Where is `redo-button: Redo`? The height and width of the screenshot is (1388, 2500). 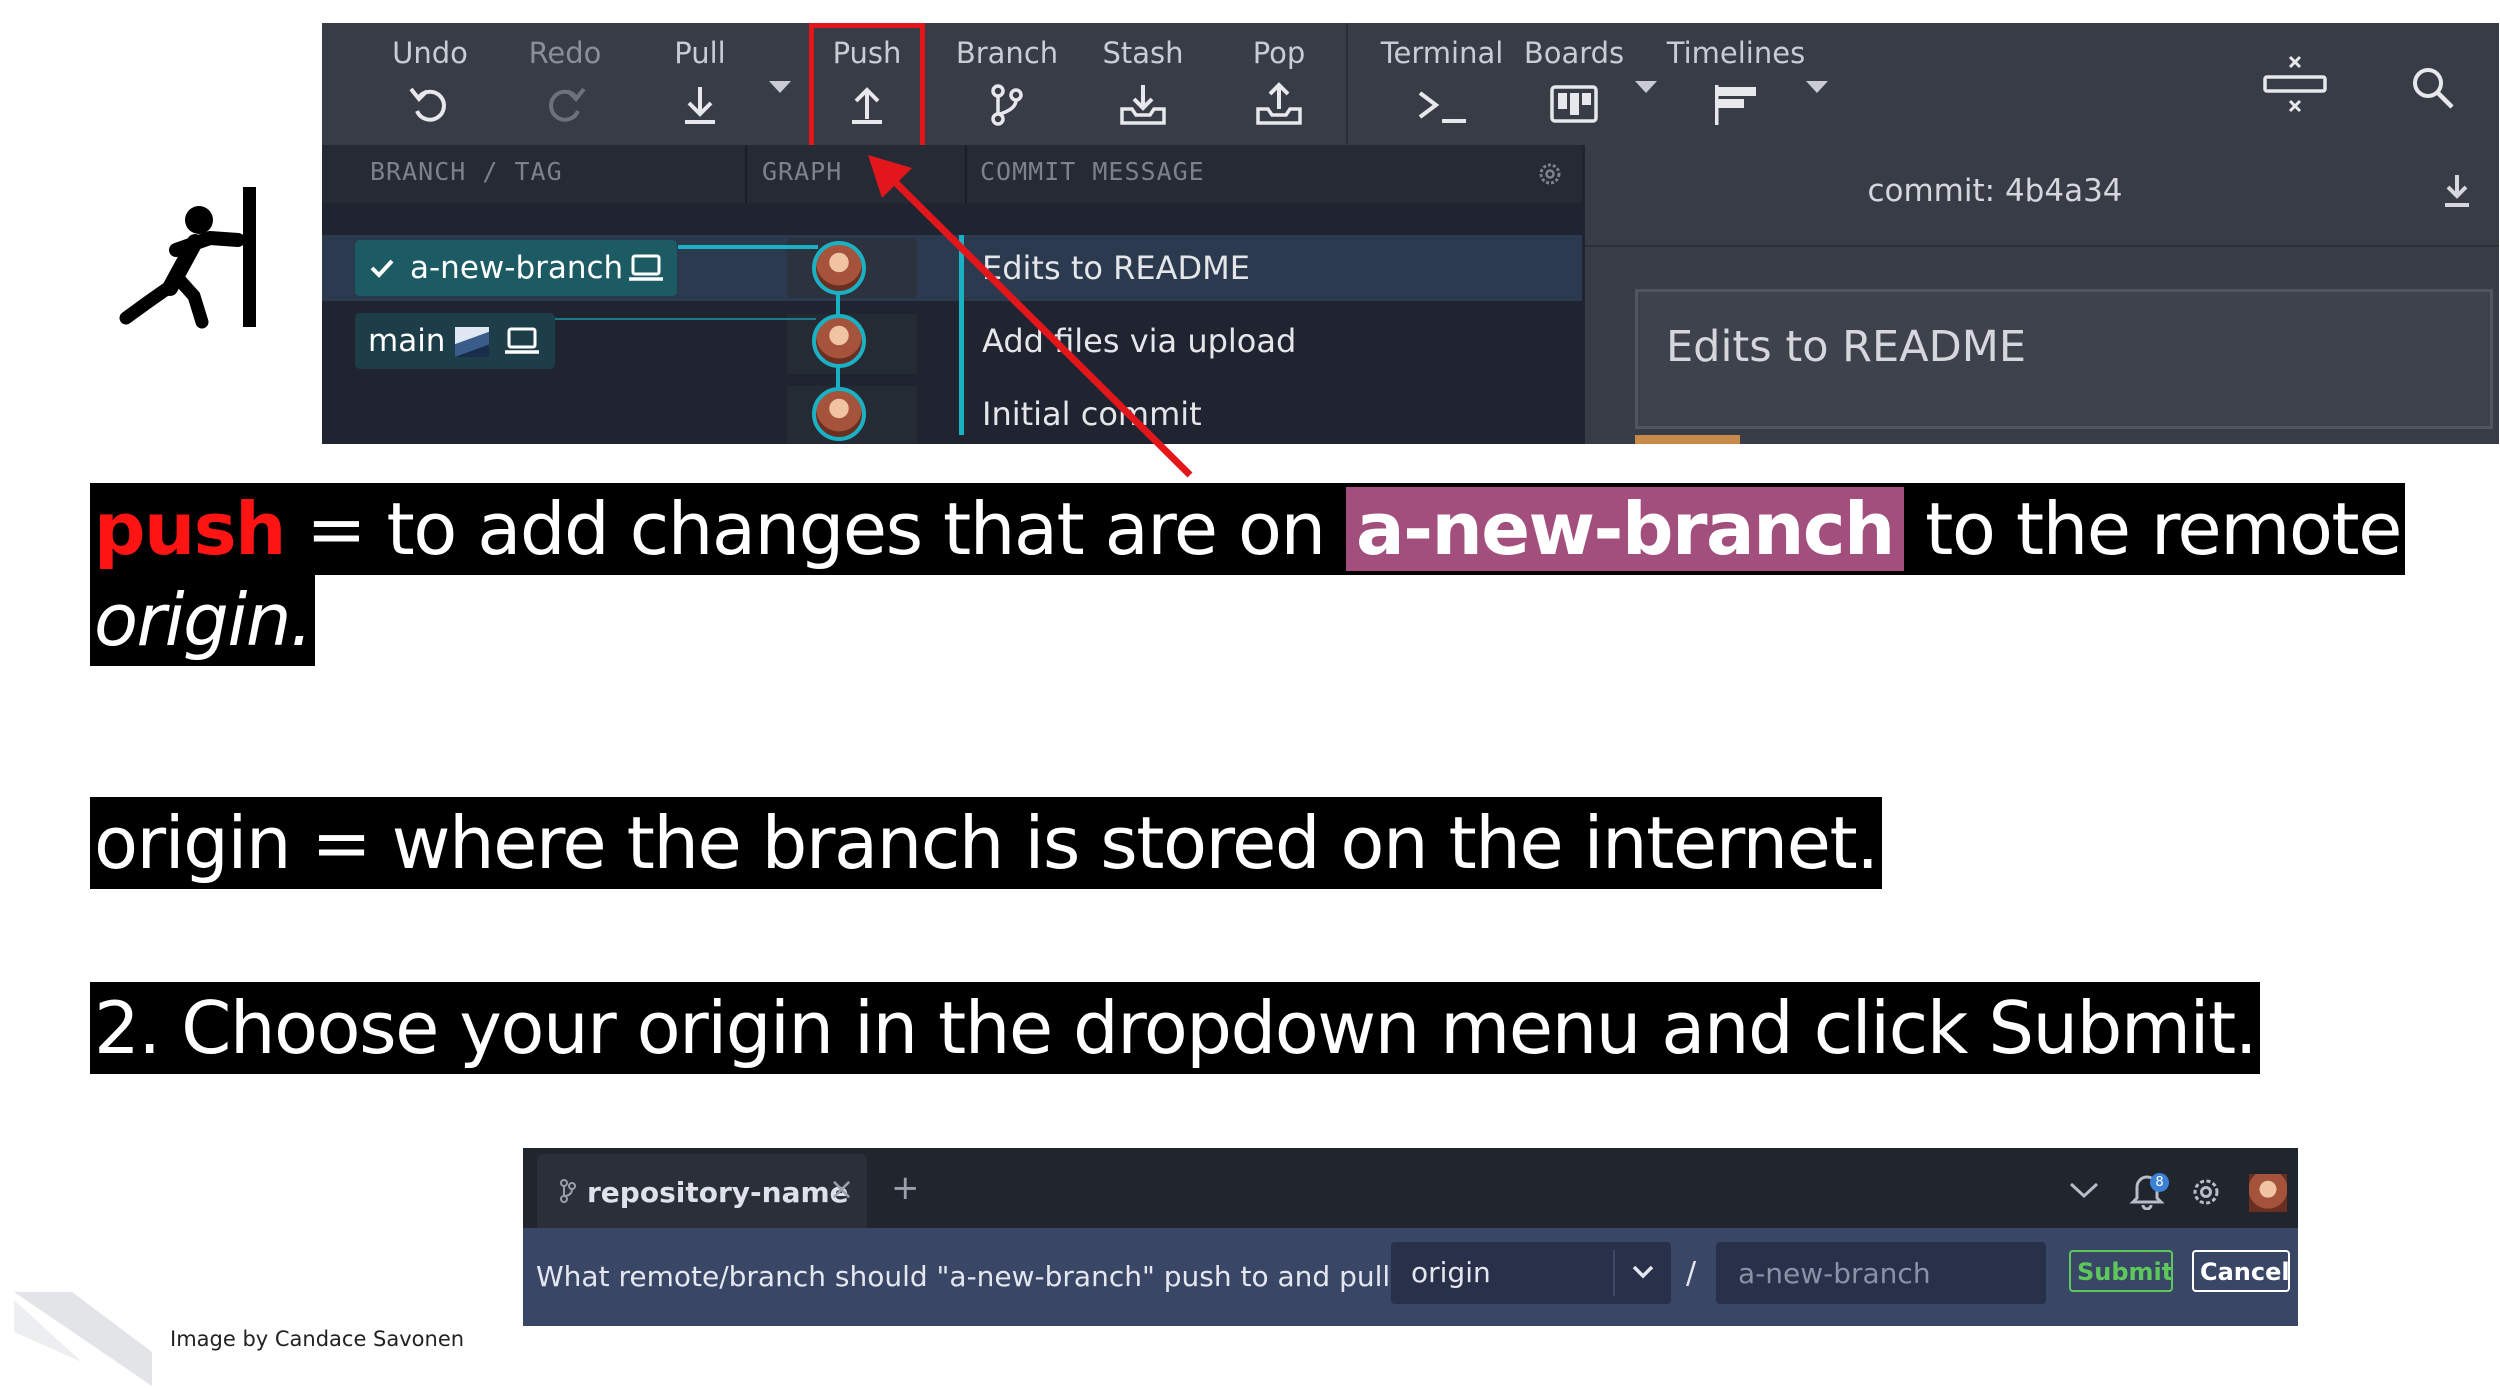 redo-button: Redo is located at coordinates (565, 80).